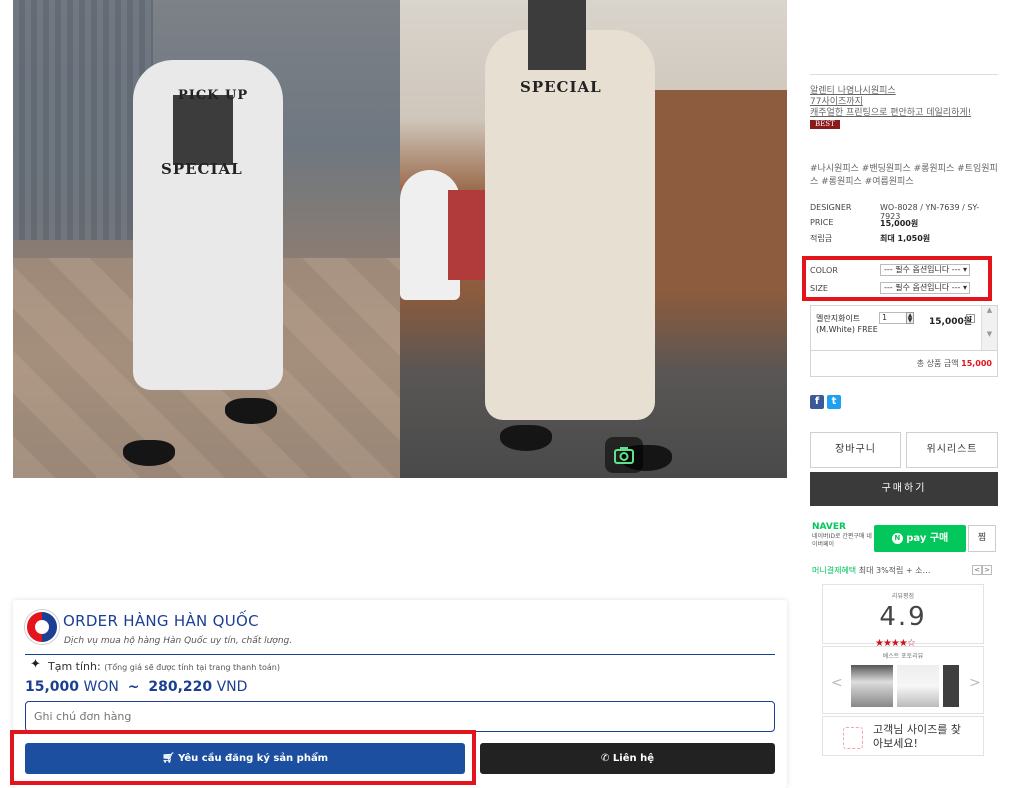 This screenshot has width=1024, height=788. What do you see at coordinates (904, 328) in the screenshot?
I see `selected-option-box: 멜란지화이트(M.White) FREE 1 ▲ ▼ 15,000원 x ▲ ▼` at bounding box center [904, 328].